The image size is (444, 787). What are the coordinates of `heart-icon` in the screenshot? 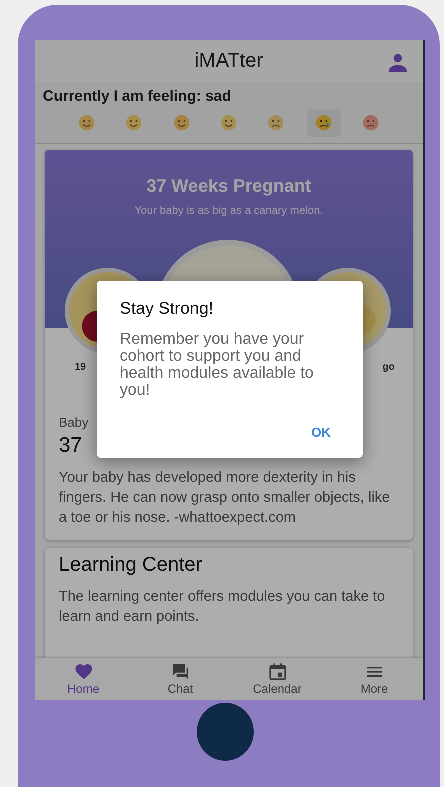 It's located at (84, 672).